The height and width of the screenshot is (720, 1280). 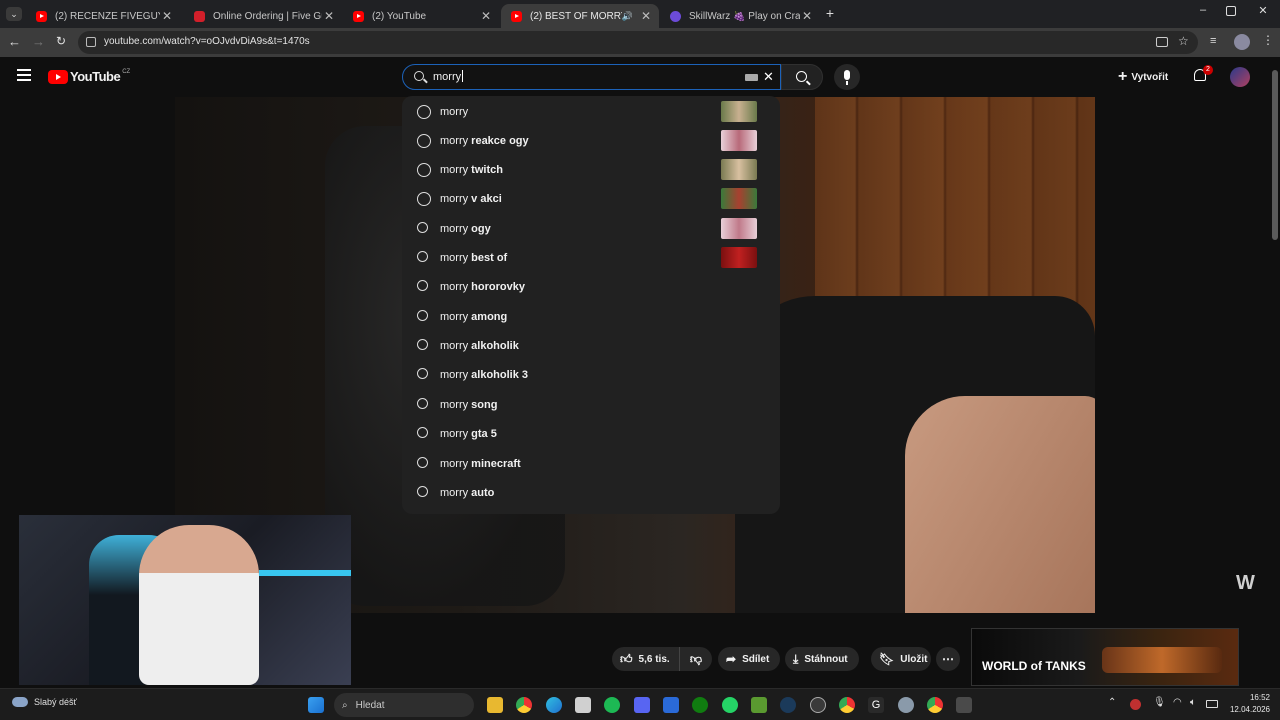 What do you see at coordinates (876, 705) in the screenshot?
I see `app-g-icon: G` at bounding box center [876, 705].